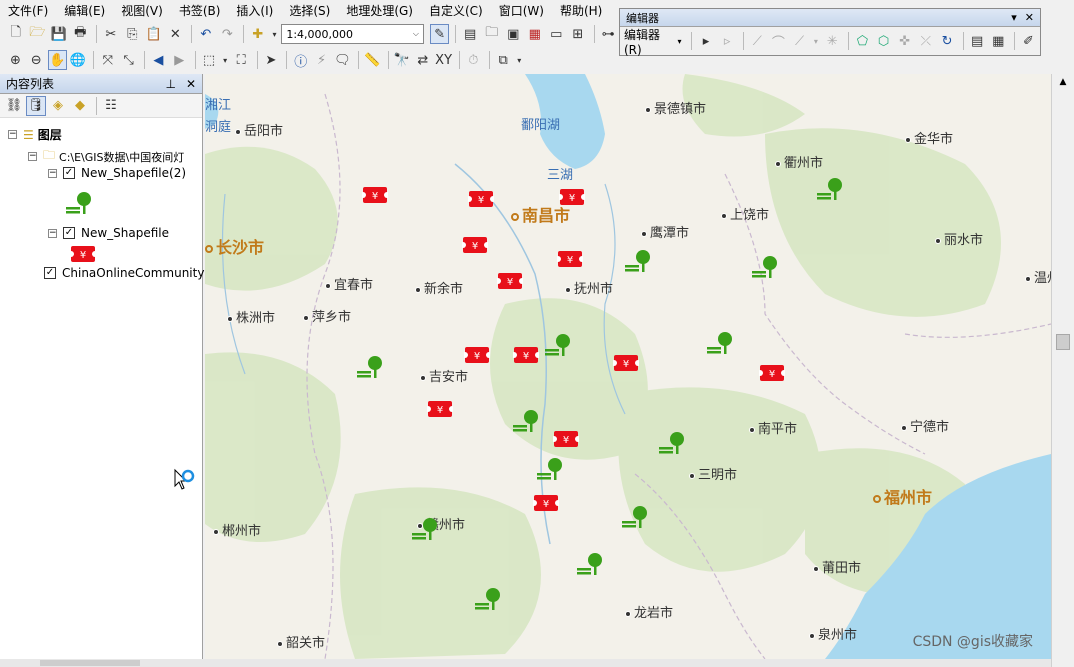 The height and width of the screenshot is (667, 1074). Describe the element at coordinates (832, 41) in the screenshot. I see `point-icon: ✳` at that location.